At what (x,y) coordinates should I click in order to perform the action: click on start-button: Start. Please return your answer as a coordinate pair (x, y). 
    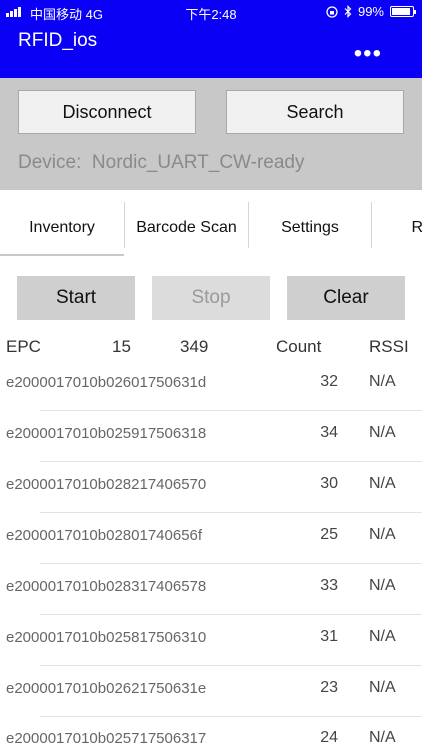
    Looking at the image, I should click on (76, 298).